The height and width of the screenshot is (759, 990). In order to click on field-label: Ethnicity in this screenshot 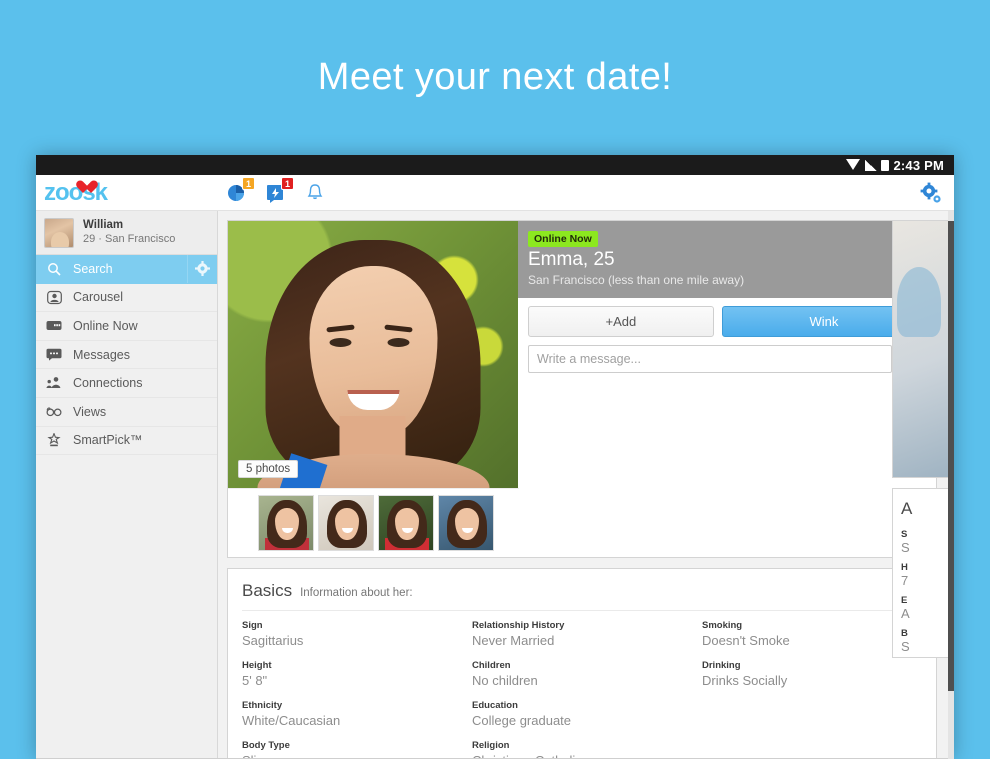, I will do `click(262, 705)`.